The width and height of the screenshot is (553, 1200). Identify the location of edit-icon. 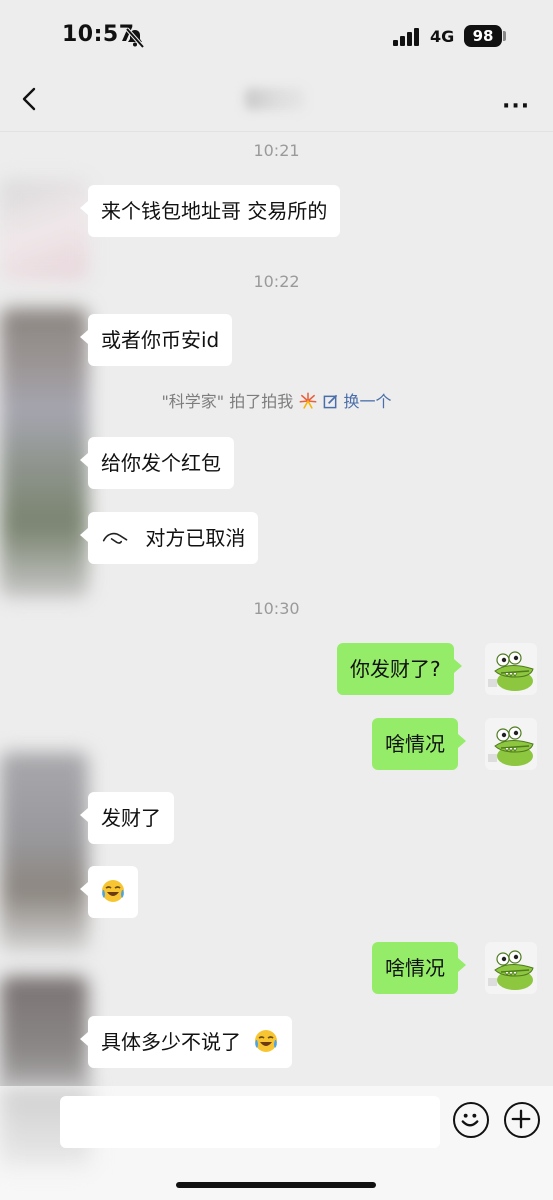
(331, 401).